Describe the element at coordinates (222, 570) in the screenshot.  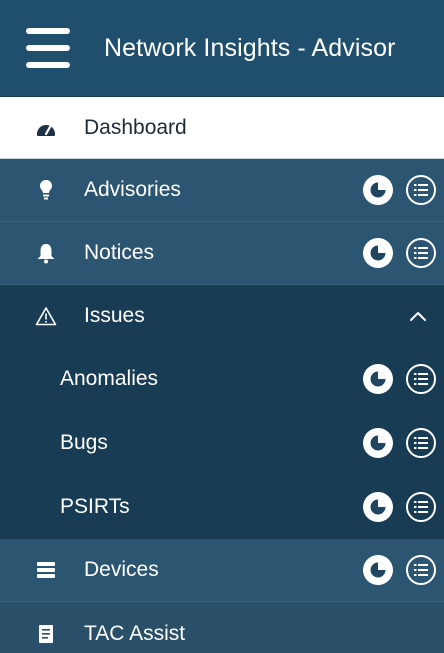
I see `nav-item-devices: Devices` at that location.